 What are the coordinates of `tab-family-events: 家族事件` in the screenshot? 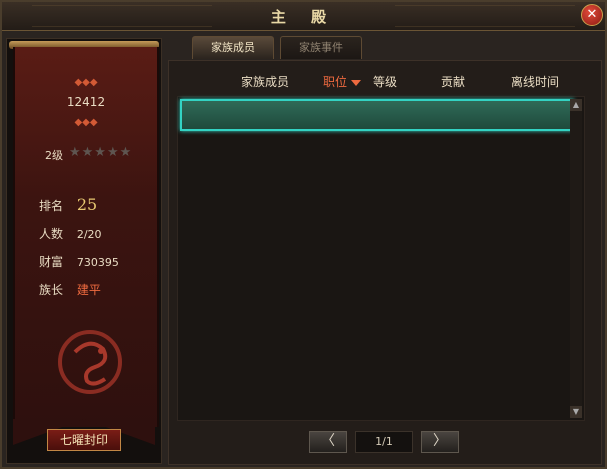 It's located at (321, 47).